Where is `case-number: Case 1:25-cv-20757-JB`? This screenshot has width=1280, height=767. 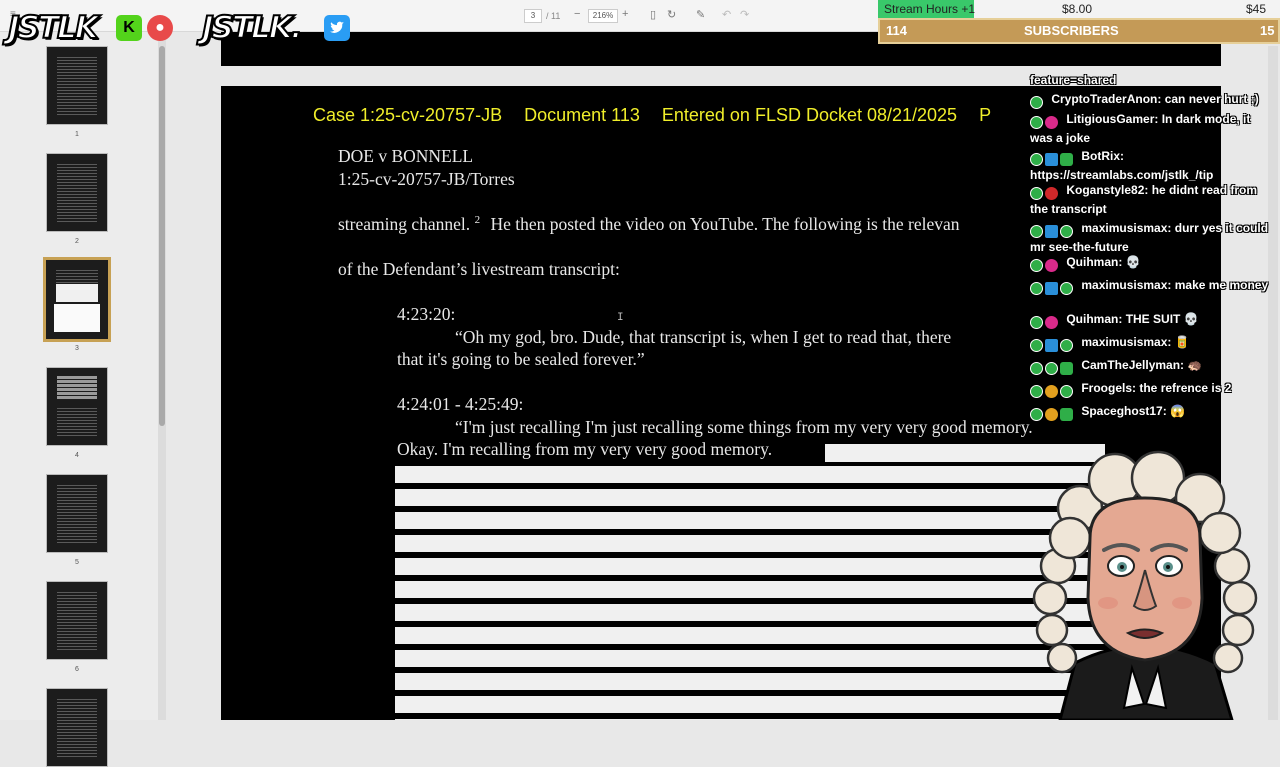
case-number: Case 1:25-cv-20757-JB is located at coordinates (408, 115).